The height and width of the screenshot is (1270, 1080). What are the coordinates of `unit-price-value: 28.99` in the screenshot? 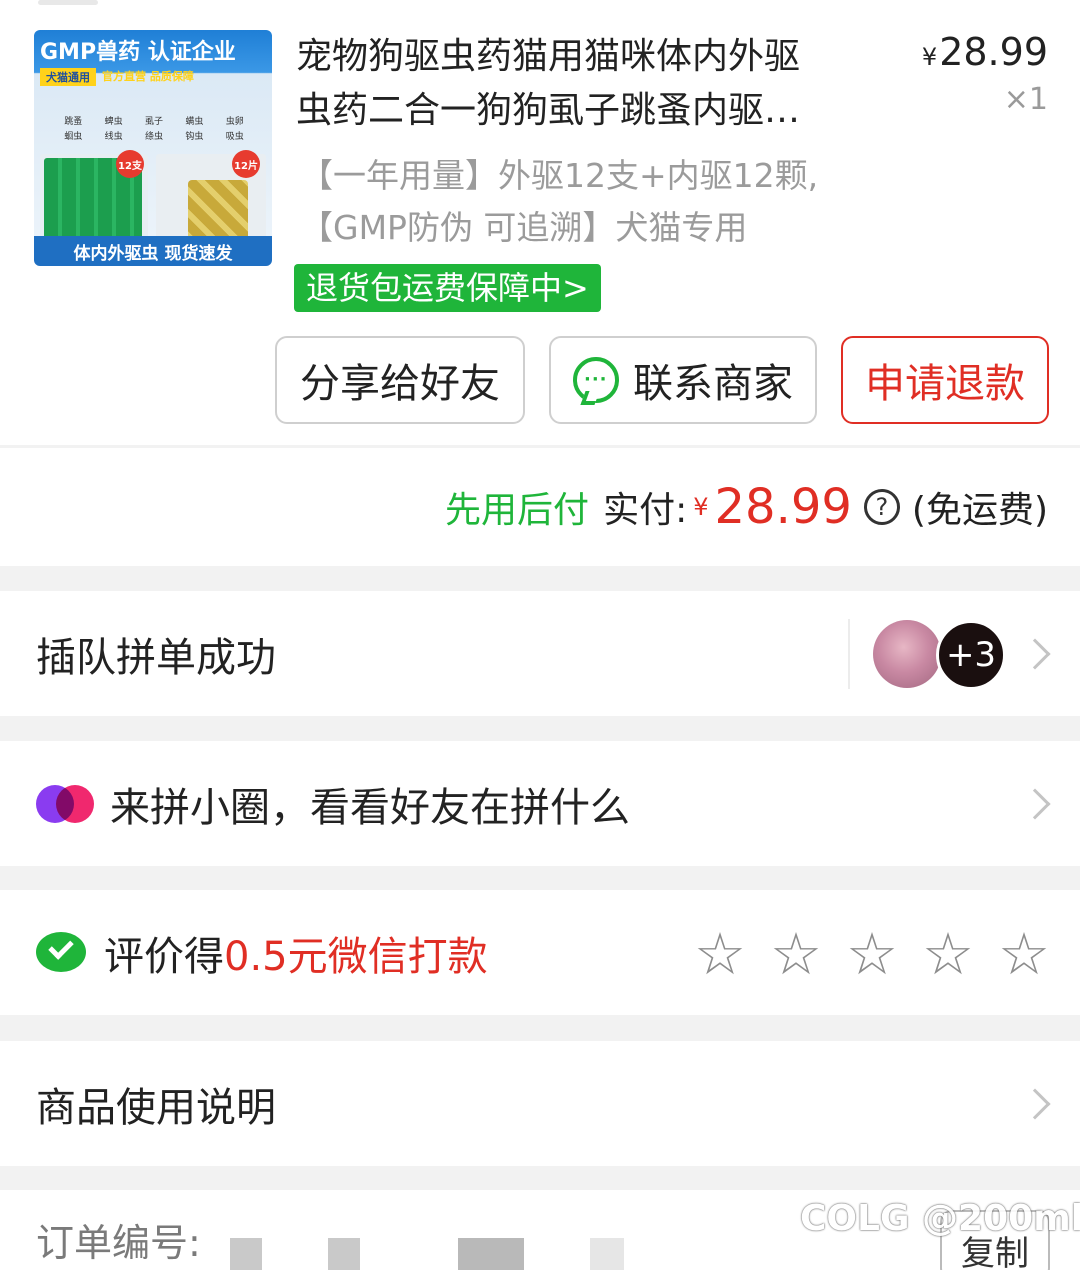 It's located at (993, 52).